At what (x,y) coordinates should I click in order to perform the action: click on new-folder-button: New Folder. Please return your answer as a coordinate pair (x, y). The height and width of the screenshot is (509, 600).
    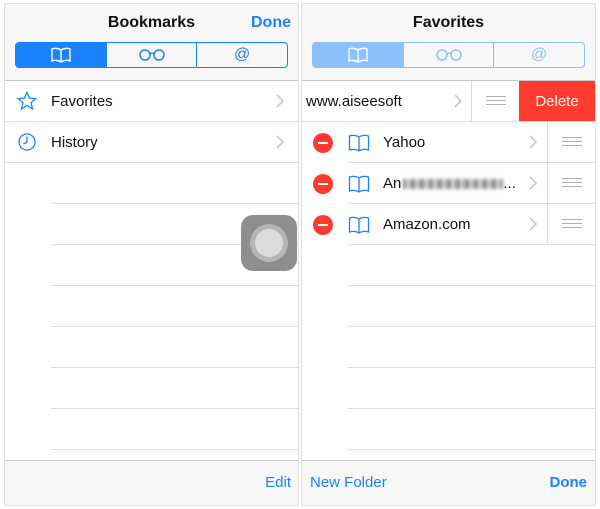
    Looking at the image, I should click on (348, 482).